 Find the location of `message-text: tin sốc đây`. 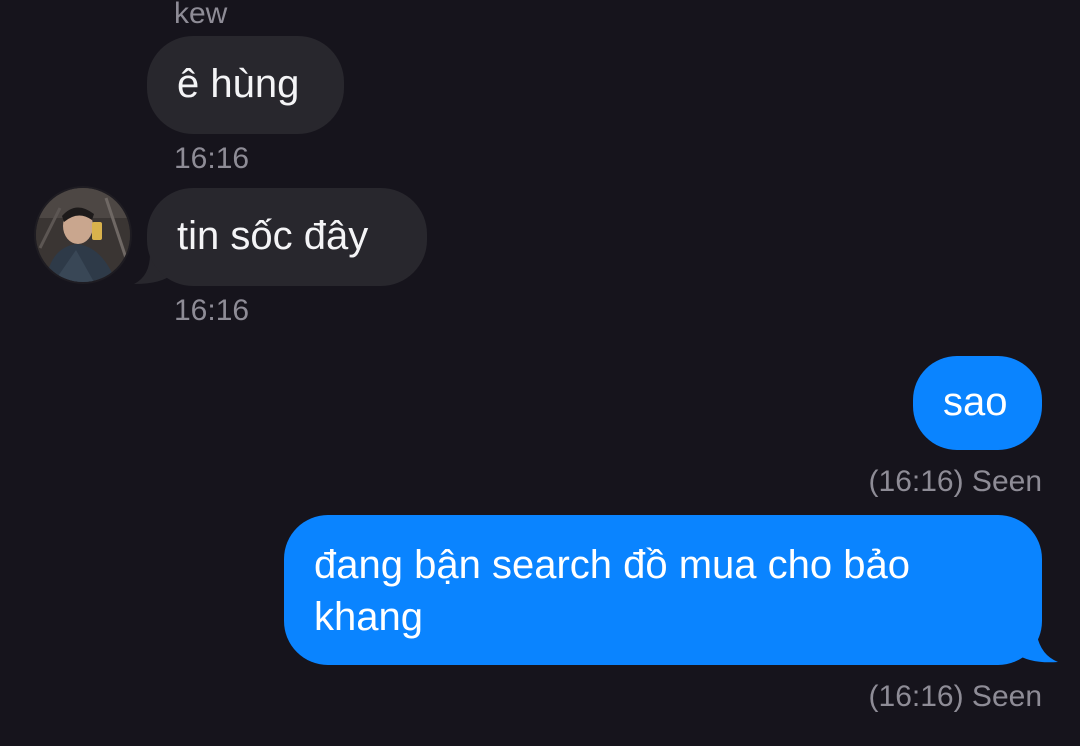

message-text: tin sốc đây is located at coordinates (273, 236).